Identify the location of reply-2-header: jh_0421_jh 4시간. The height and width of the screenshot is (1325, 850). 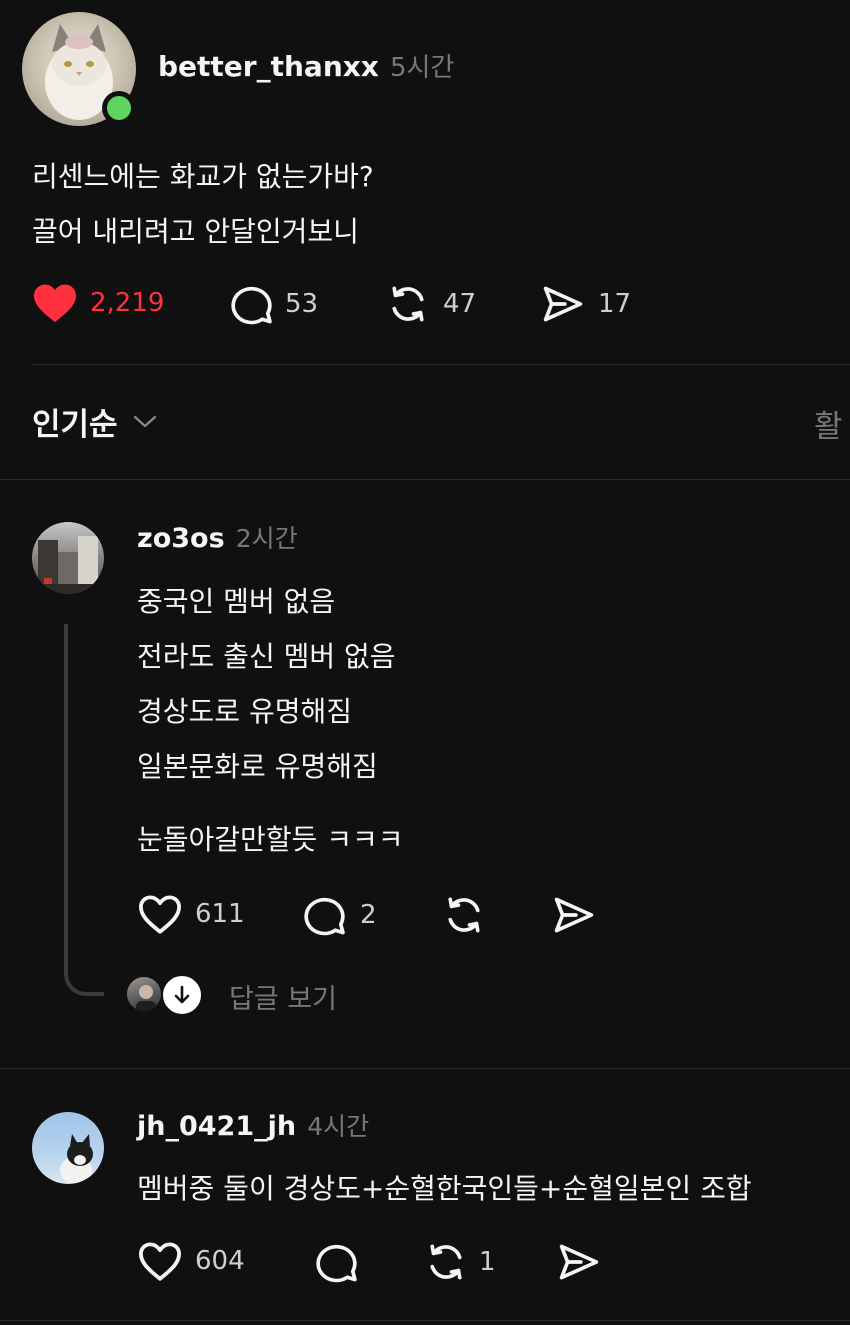
(253, 1125).